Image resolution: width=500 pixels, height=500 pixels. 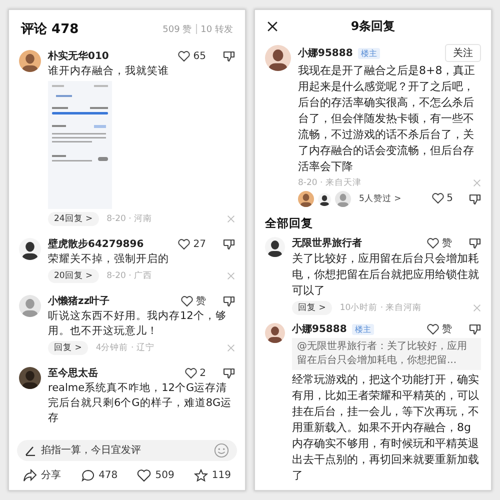 What do you see at coordinates (357, 243) in the screenshot?
I see `username: 无限世界旅行者` at bounding box center [357, 243].